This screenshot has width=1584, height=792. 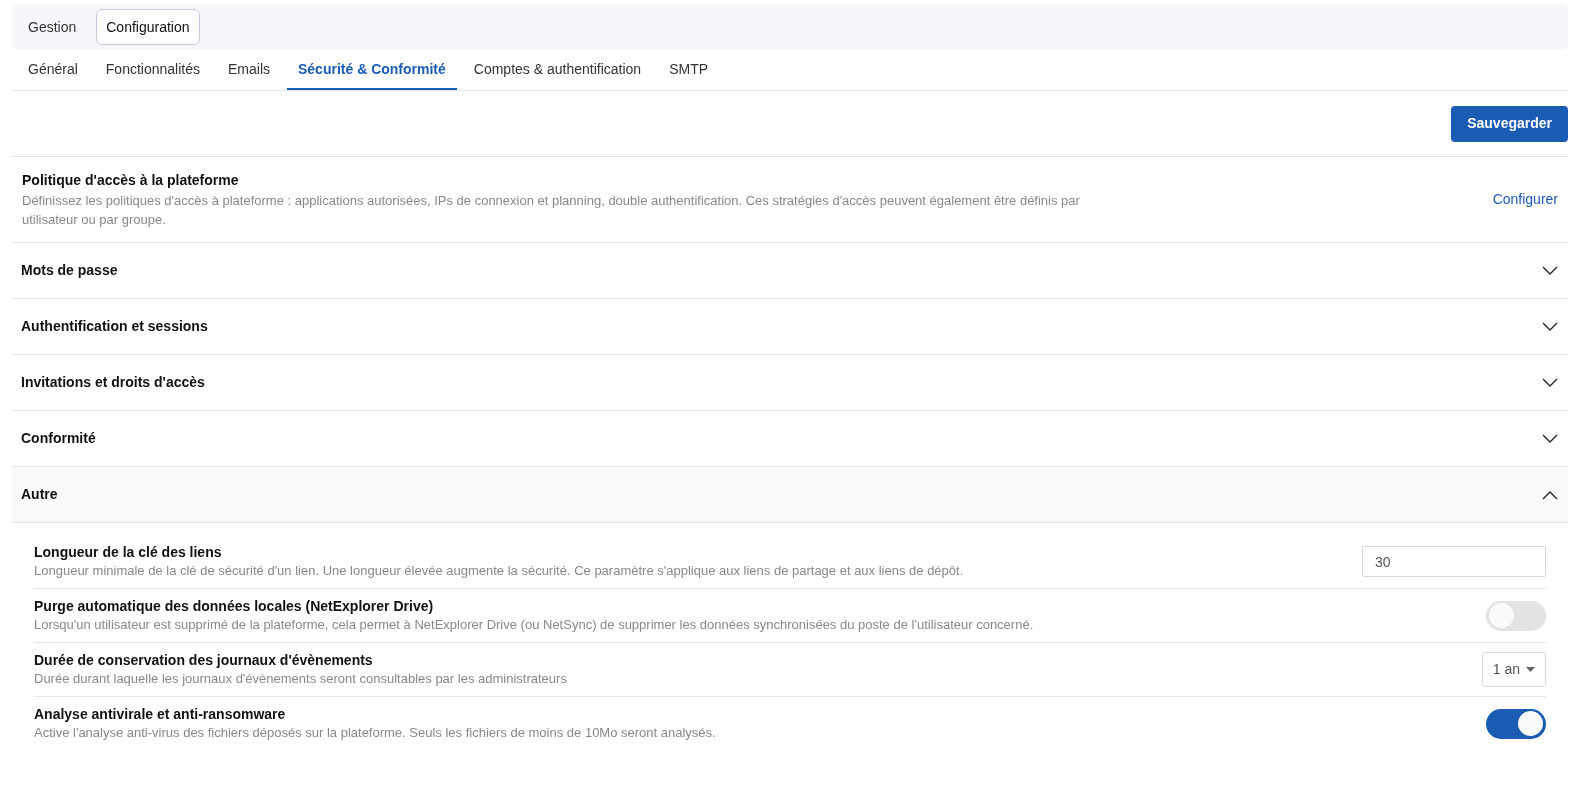 What do you see at coordinates (128, 552) in the screenshot?
I see `setting-title: Longueur de la clé des liens` at bounding box center [128, 552].